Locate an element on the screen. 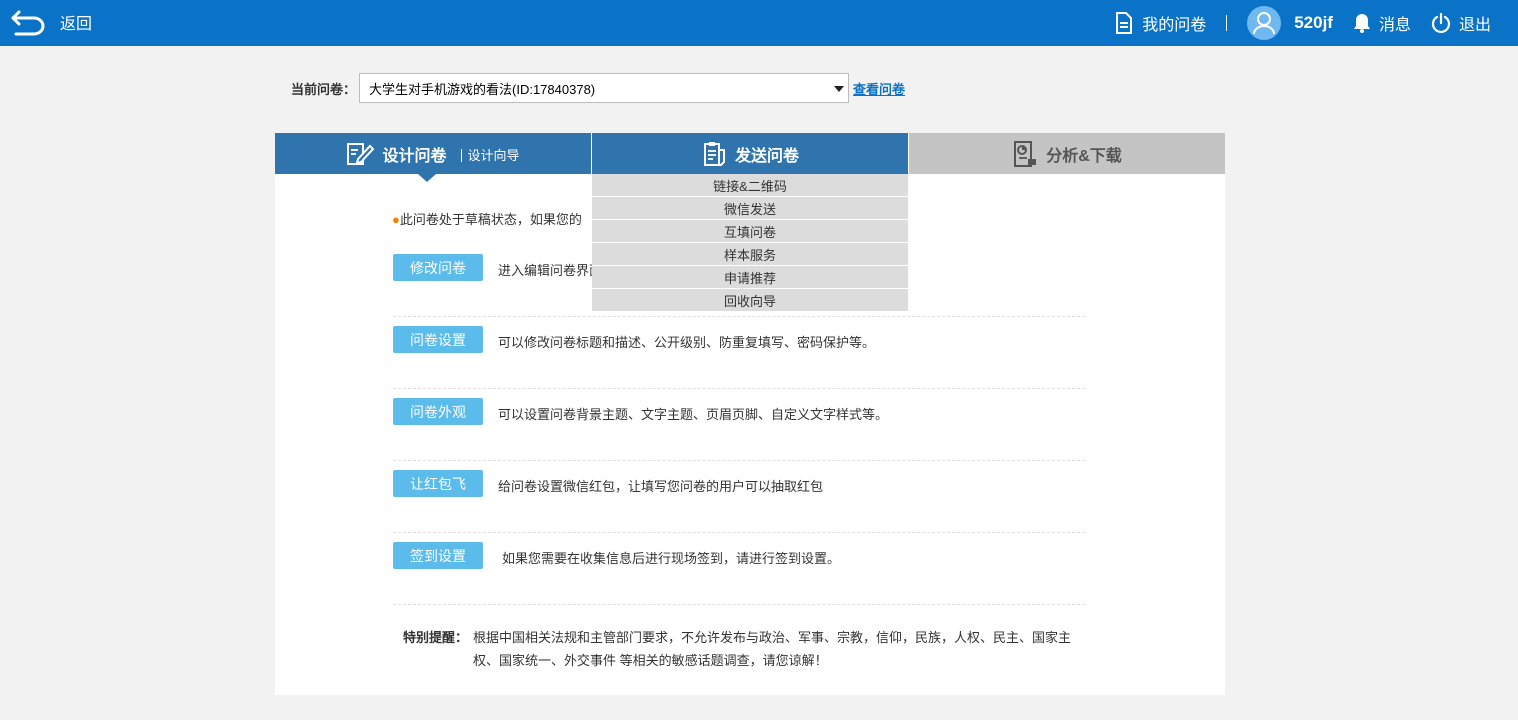 Image resolution: width=1518 pixels, height=720 pixels. send-dropdown-menu: 链接&二维码 微信发送 互填问卷 样本服务 申请推荐 回收向导 is located at coordinates (750, 243).